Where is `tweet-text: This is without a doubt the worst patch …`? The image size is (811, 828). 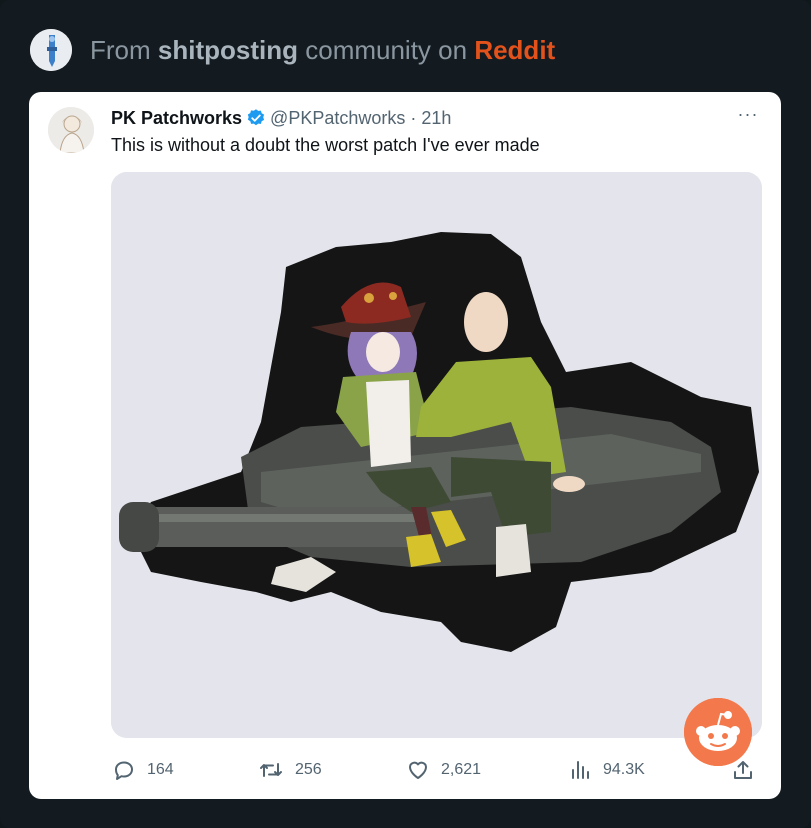
tweet-text: This is without a doubt the worst patch … is located at coordinates (325, 145).